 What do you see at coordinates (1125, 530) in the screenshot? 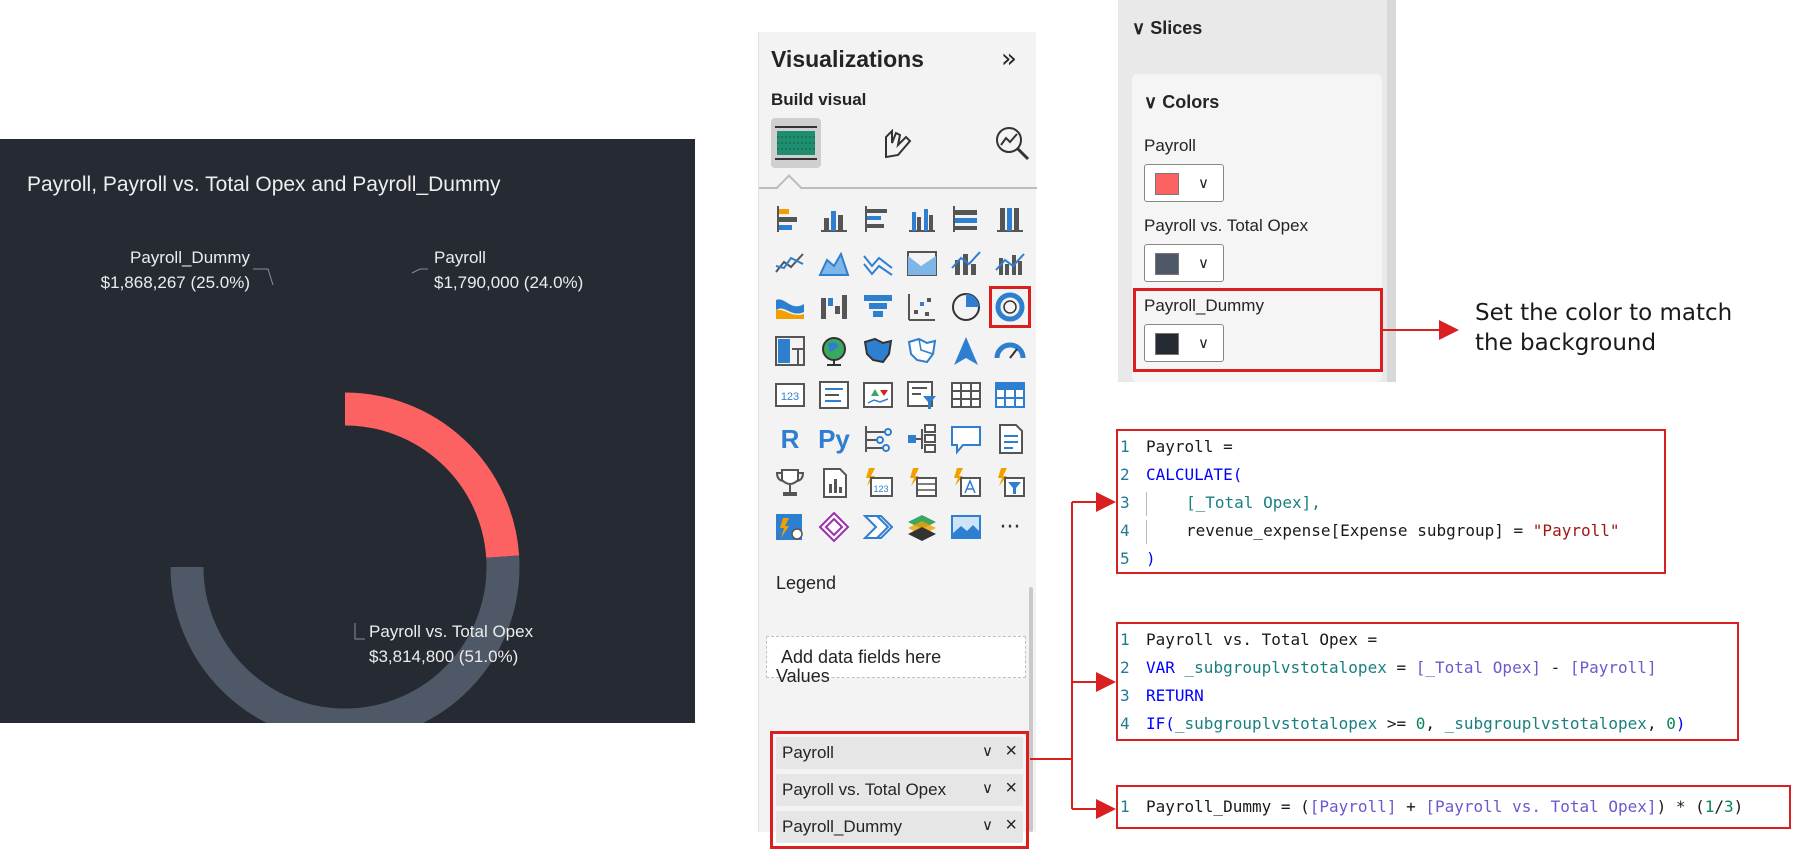
I see `line-number: 4` at bounding box center [1125, 530].